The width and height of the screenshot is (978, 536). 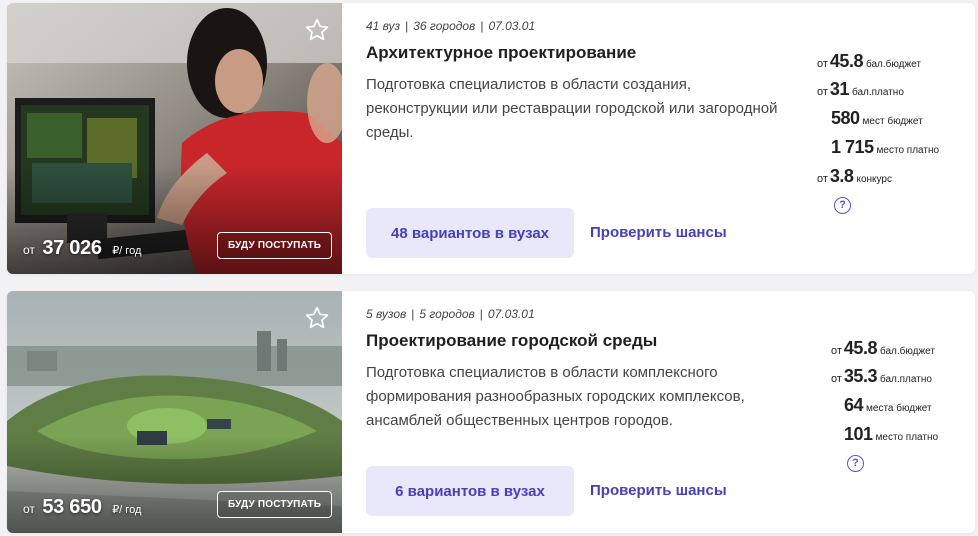 I want to click on price-value: 53 650, so click(x=72, y=507).